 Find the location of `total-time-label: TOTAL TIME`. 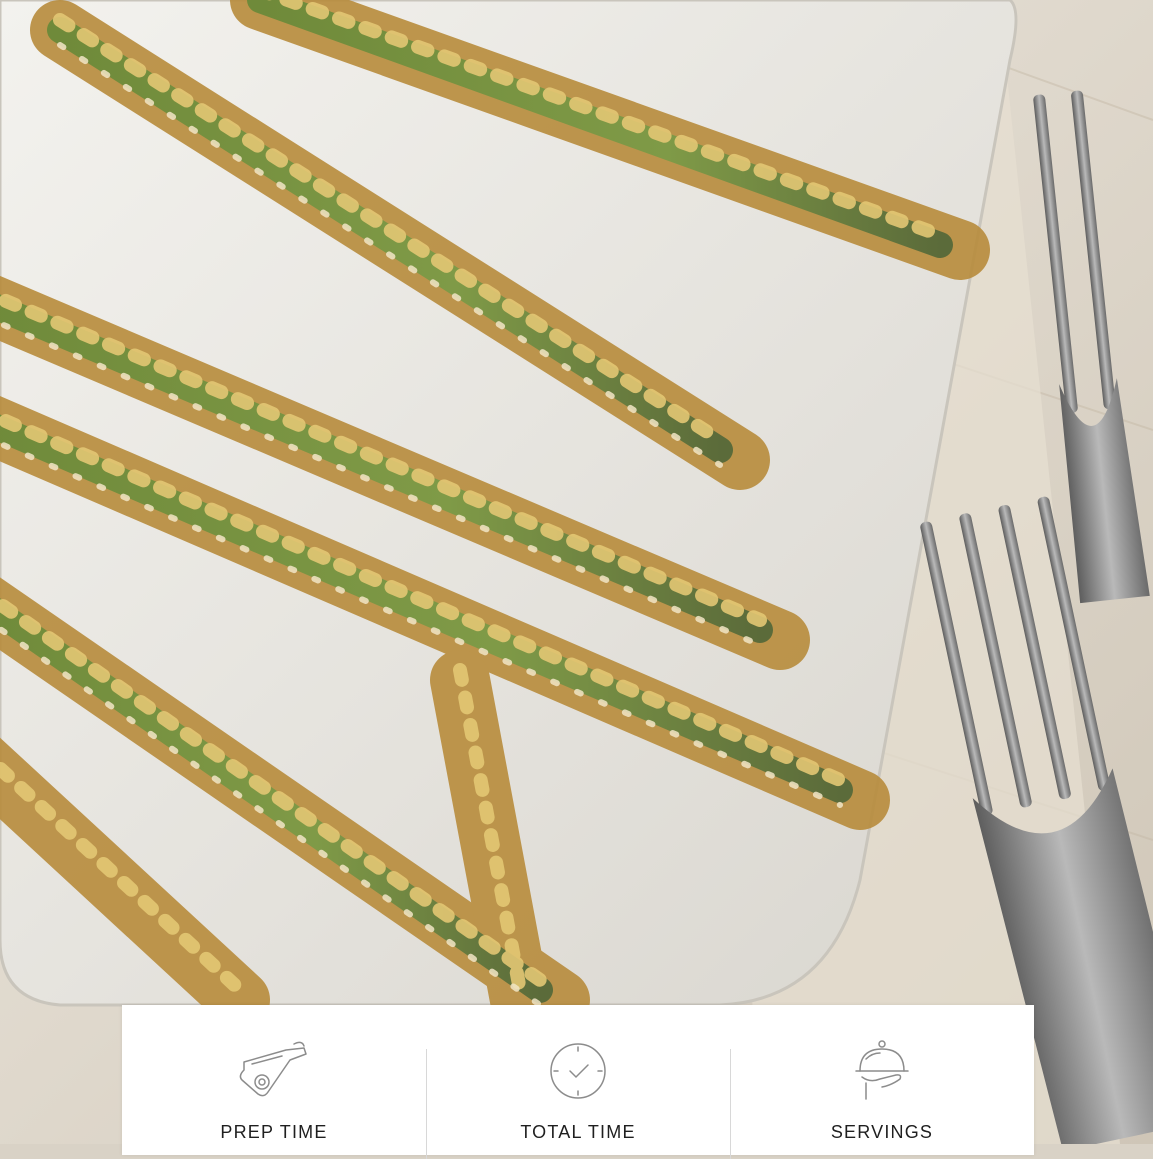

total-time-label: TOTAL TIME is located at coordinates (578, 1132).